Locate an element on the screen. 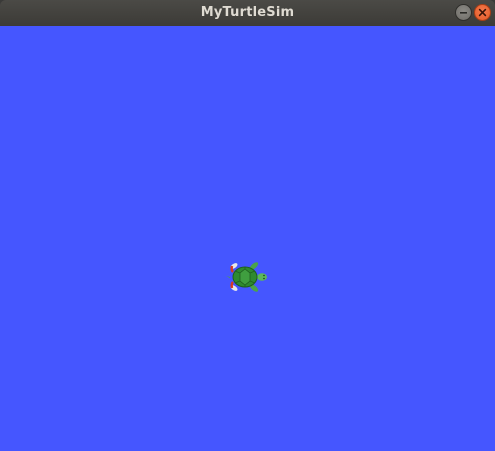 This screenshot has height=451, width=495. close-button is located at coordinates (482, 12).